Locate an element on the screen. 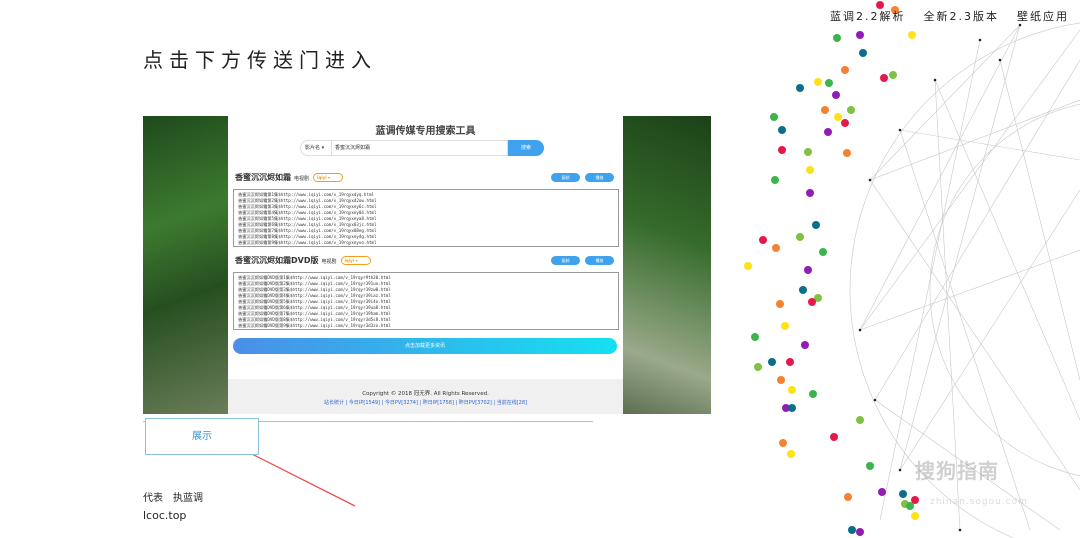  watermark-text: 搜狗指南 is located at coordinates (957, 471).